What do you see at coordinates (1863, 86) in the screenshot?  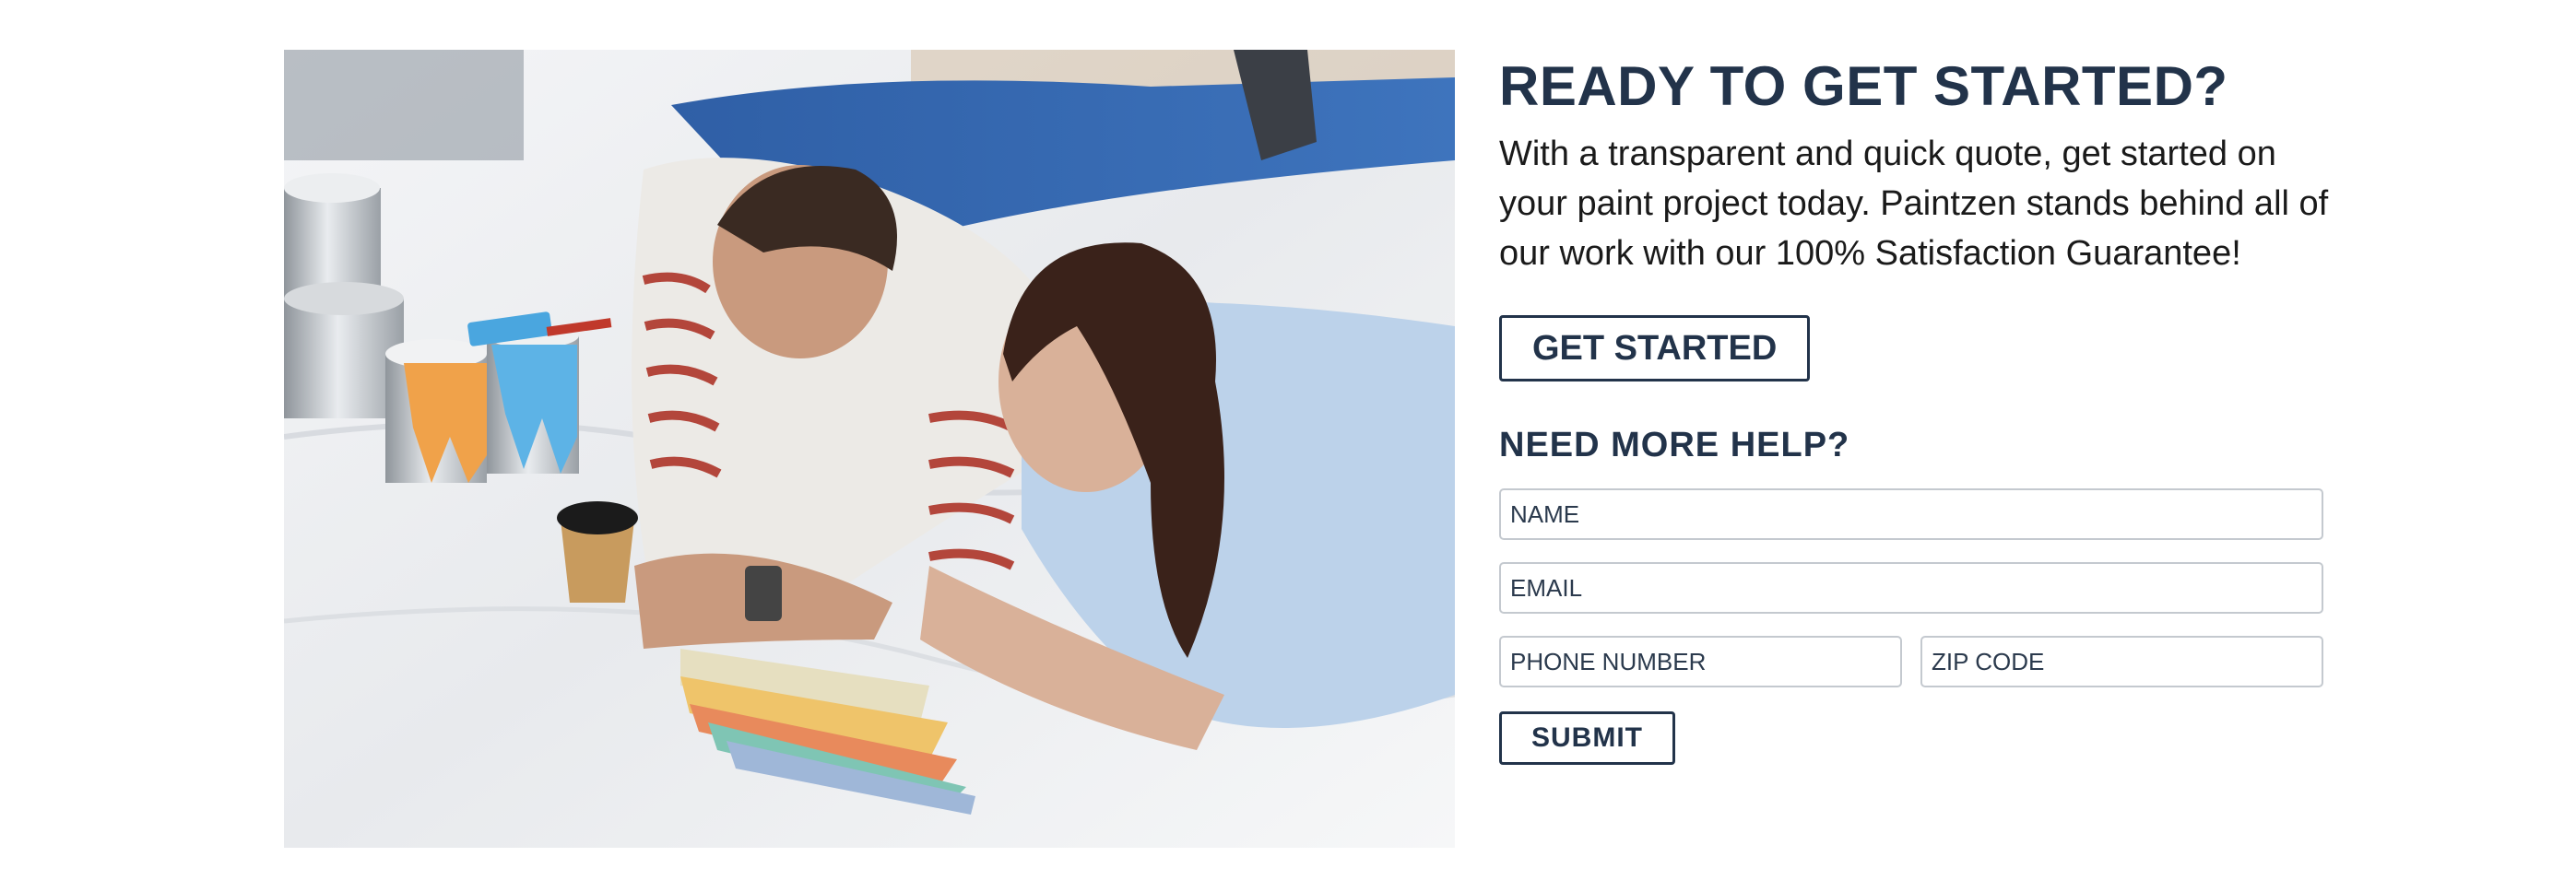 I see `ready-headline: READY TO GET STARTED?` at bounding box center [1863, 86].